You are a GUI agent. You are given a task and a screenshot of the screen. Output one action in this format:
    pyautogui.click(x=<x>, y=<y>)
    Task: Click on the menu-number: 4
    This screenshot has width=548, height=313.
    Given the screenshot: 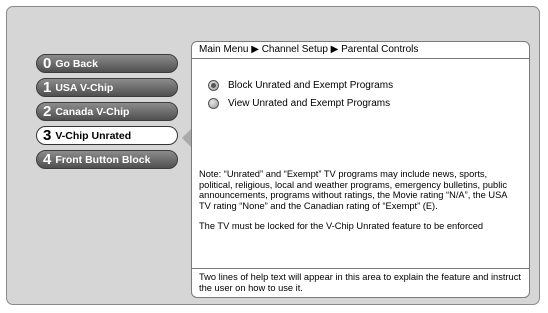 What is the action you would take?
    pyautogui.click(x=47, y=159)
    